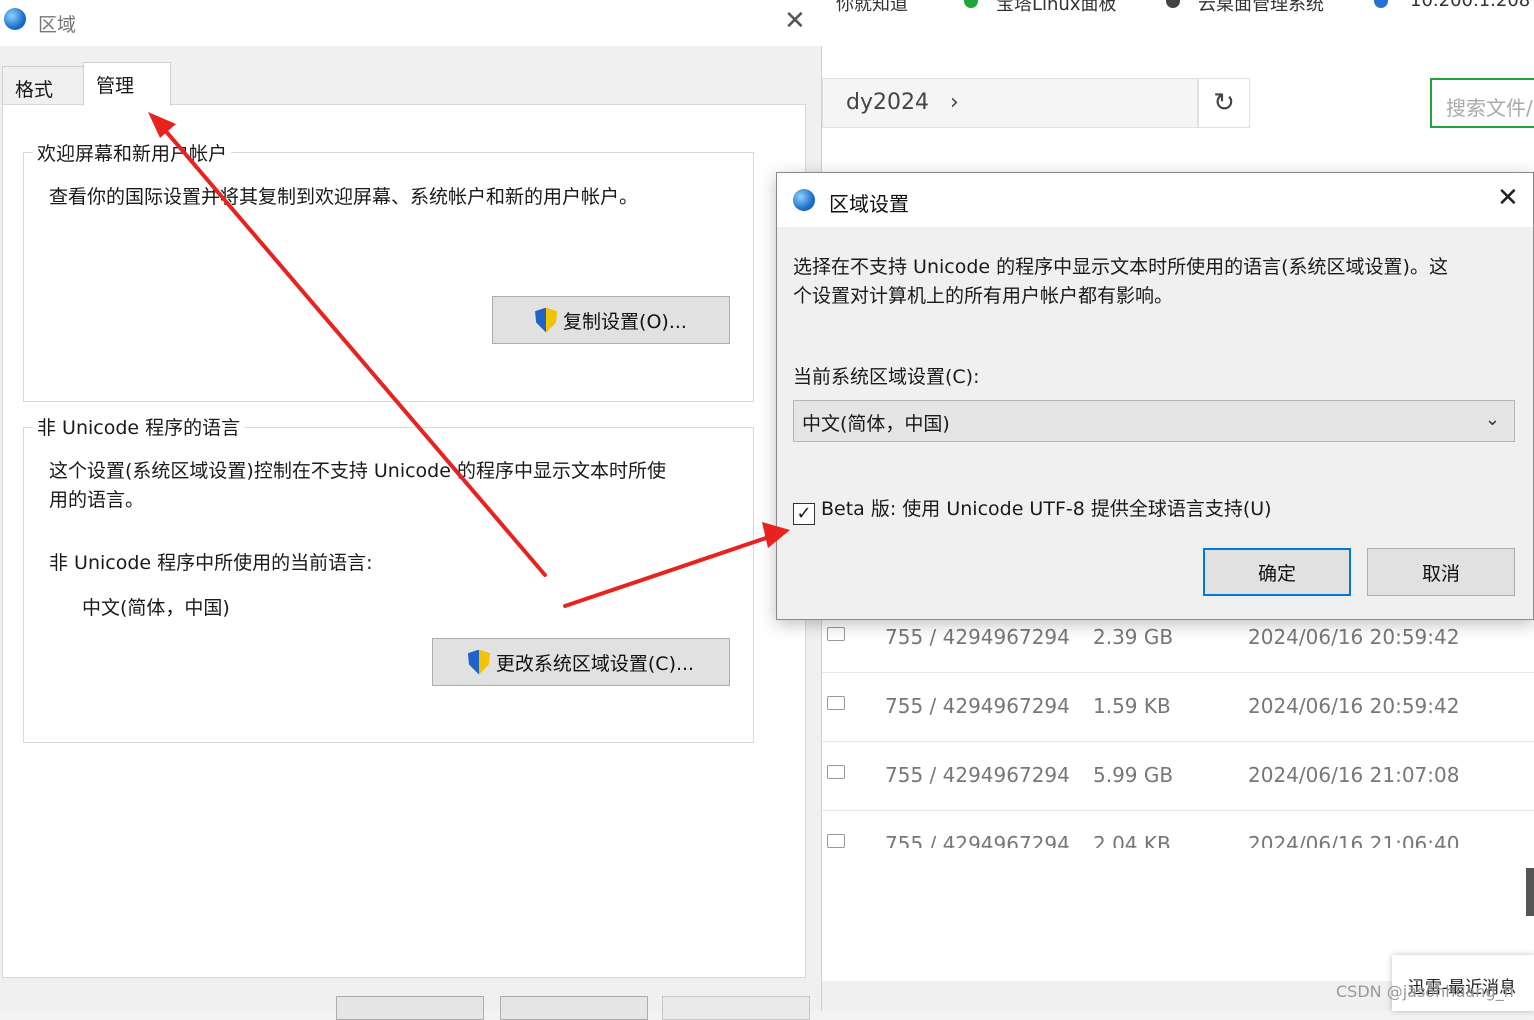 The height and width of the screenshot is (1020, 1534). What do you see at coordinates (1354, 775) in the screenshot?
I see `row-modified-time: 2024/06/16 21:07:08` at bounding box center [1354, 775].